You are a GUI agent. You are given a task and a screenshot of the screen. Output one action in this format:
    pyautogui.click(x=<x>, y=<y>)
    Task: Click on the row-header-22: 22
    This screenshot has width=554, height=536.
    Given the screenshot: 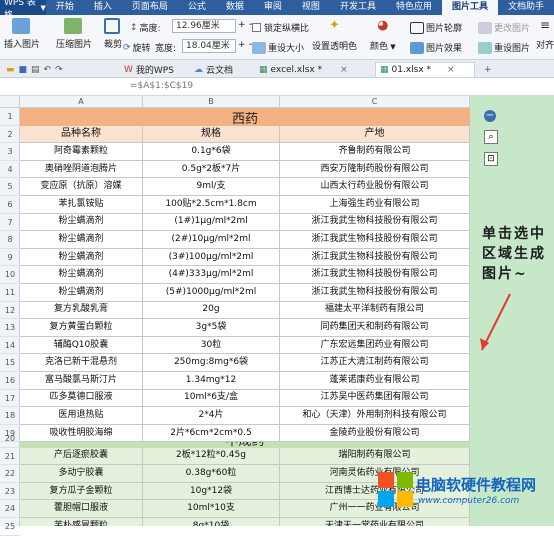 What is the action you would take?
    pyautogui.click(x=10, y=474)
    